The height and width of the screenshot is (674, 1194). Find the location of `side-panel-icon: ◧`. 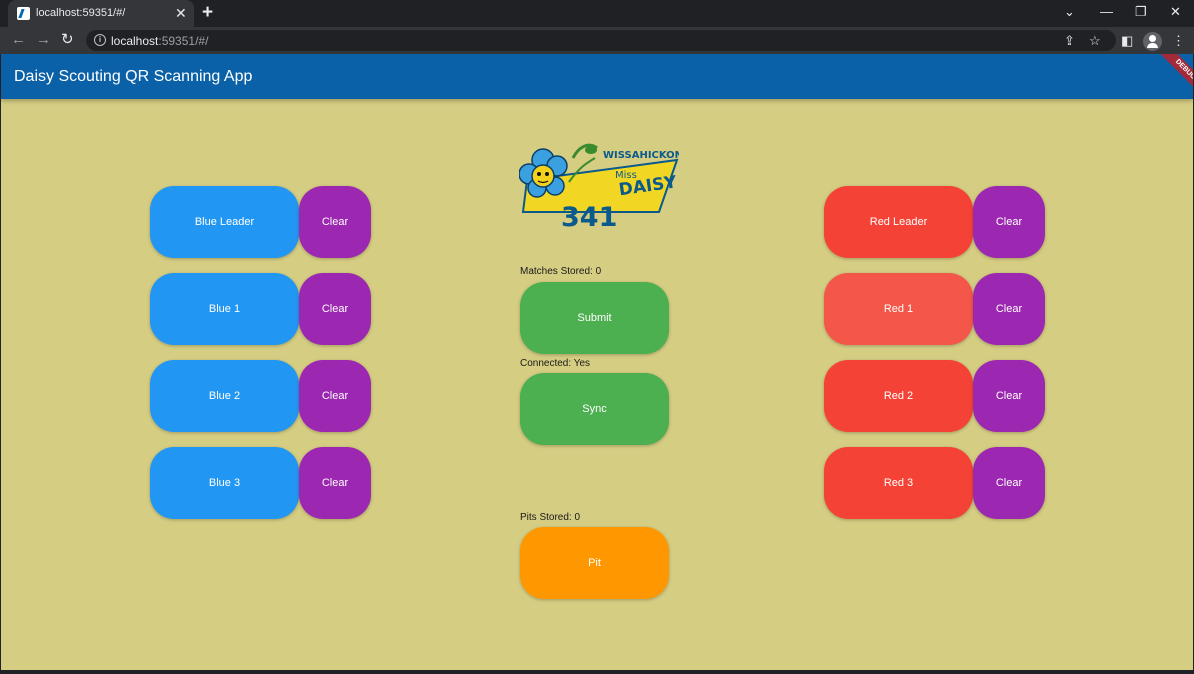

side-panel-icon: ◧ is located at coordinates (1127, 40).